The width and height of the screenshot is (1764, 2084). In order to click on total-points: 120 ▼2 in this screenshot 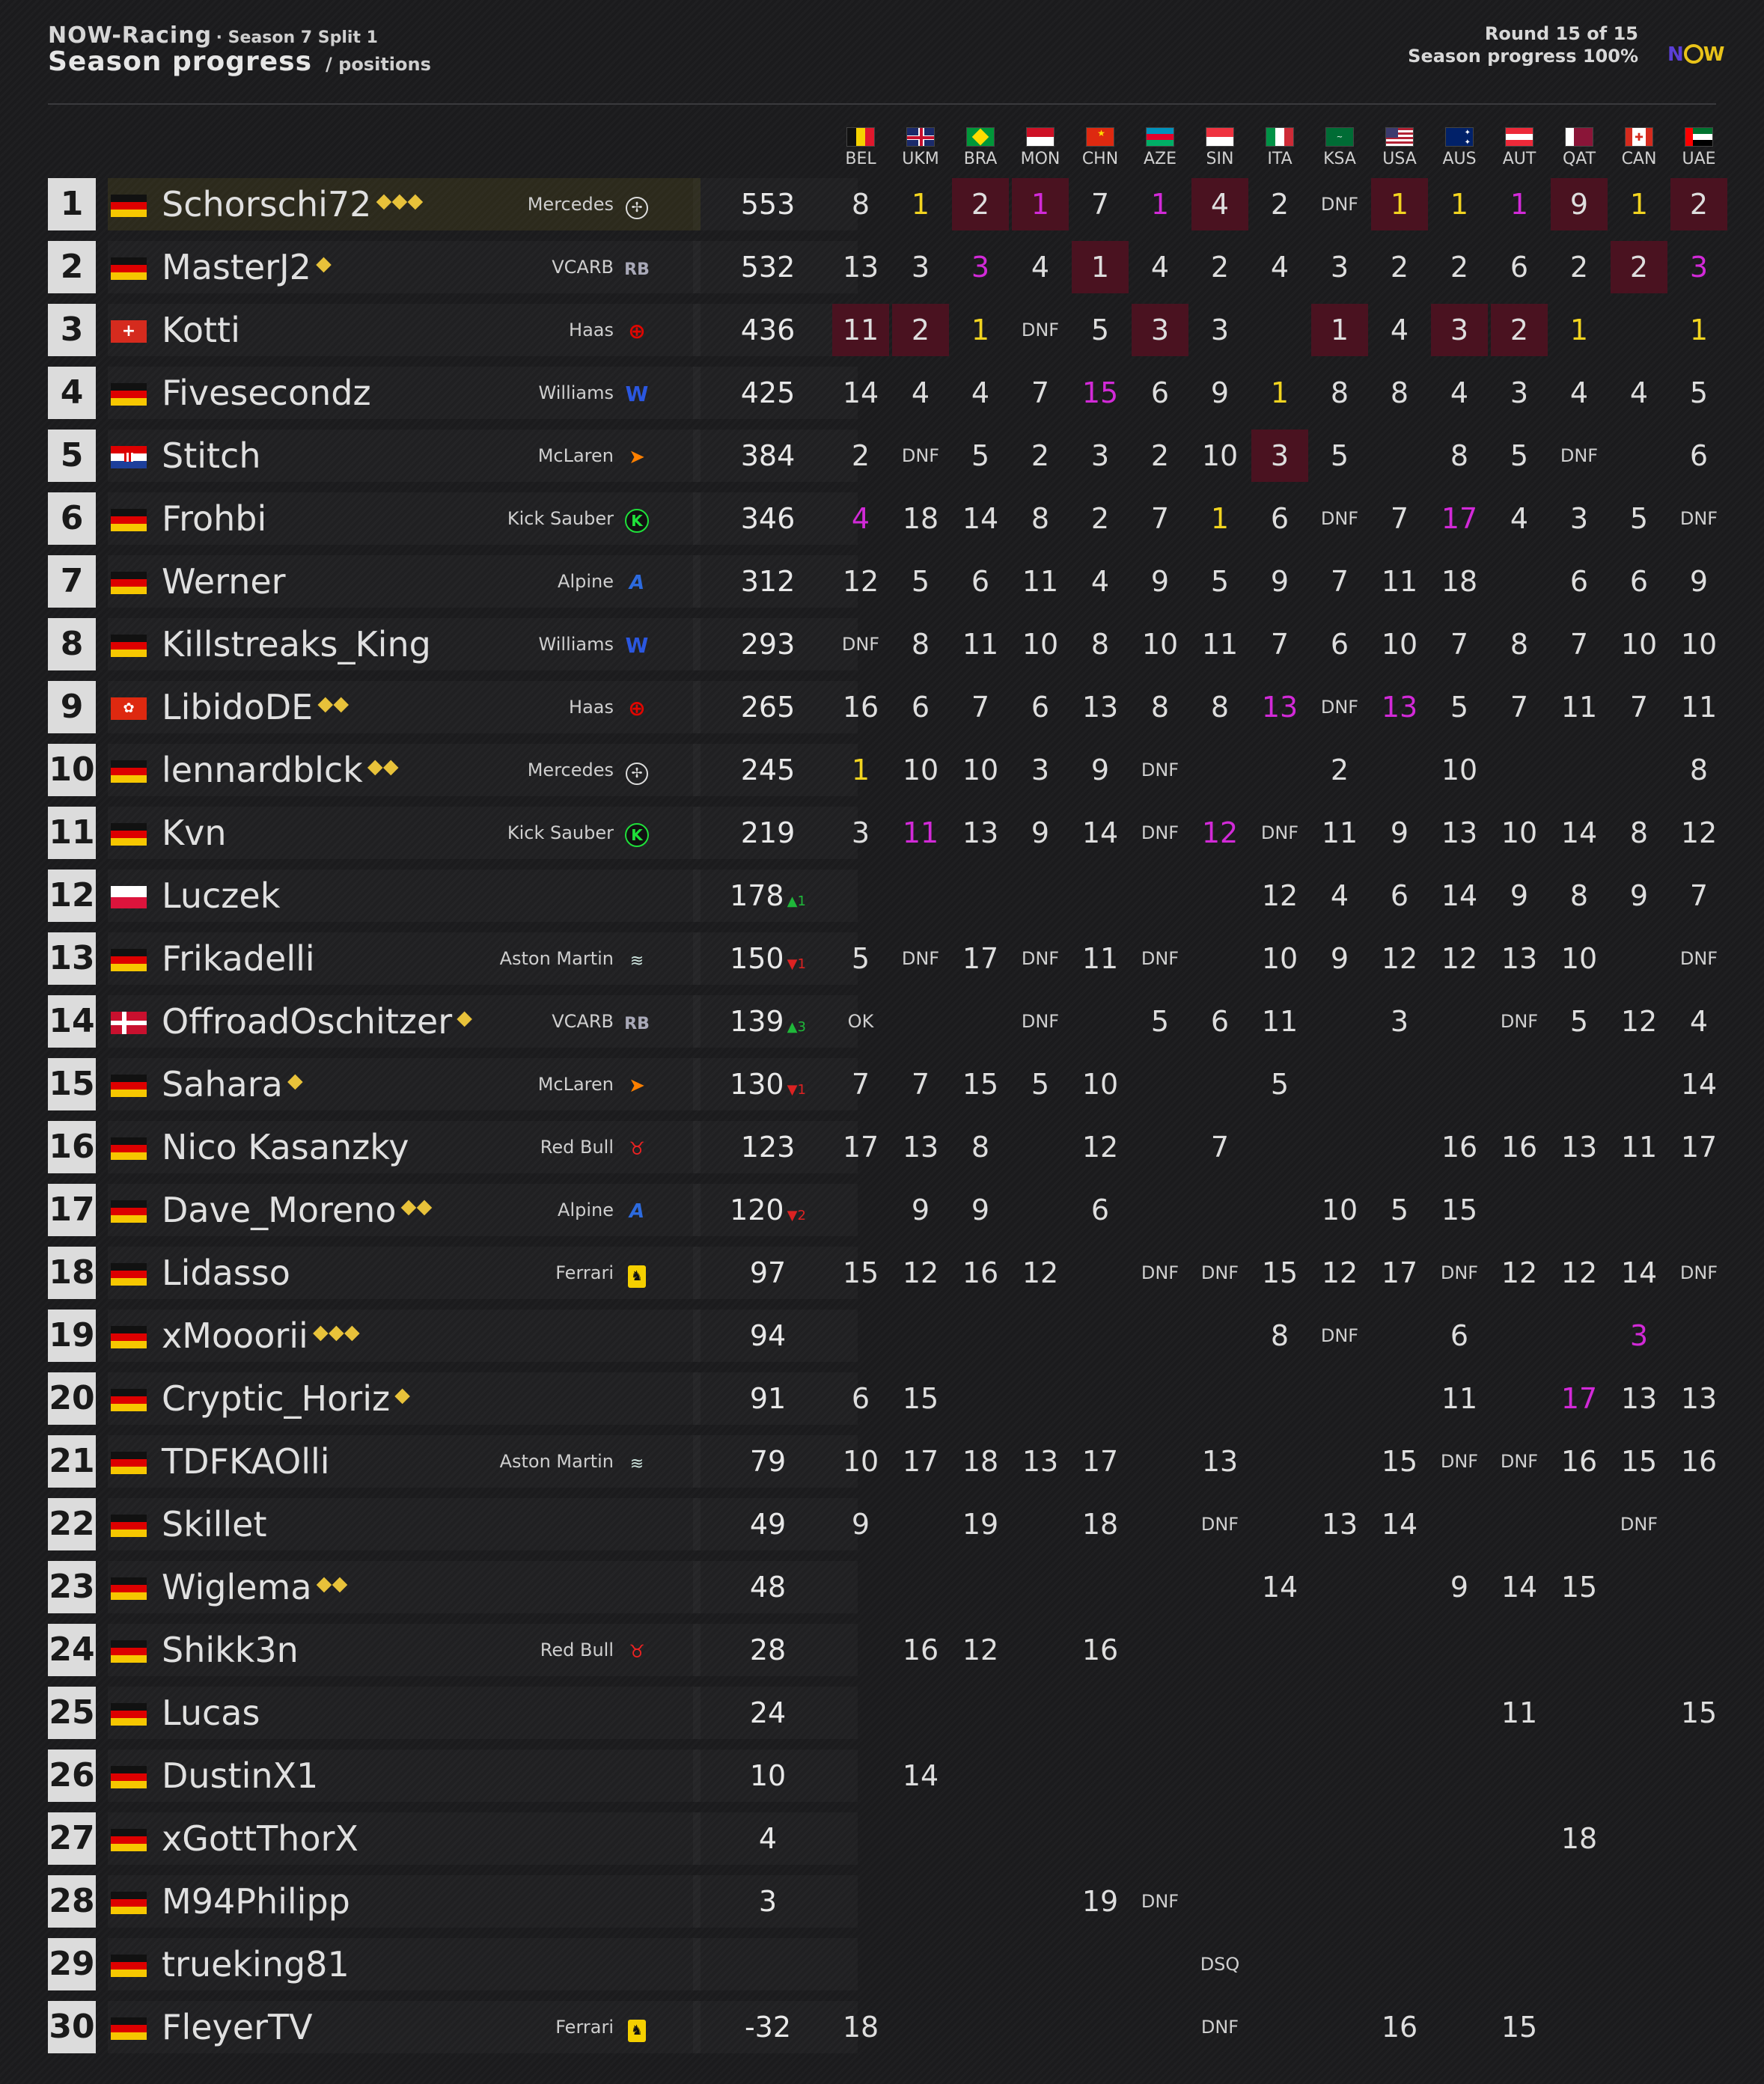, I will do `click(768, 1210)`.